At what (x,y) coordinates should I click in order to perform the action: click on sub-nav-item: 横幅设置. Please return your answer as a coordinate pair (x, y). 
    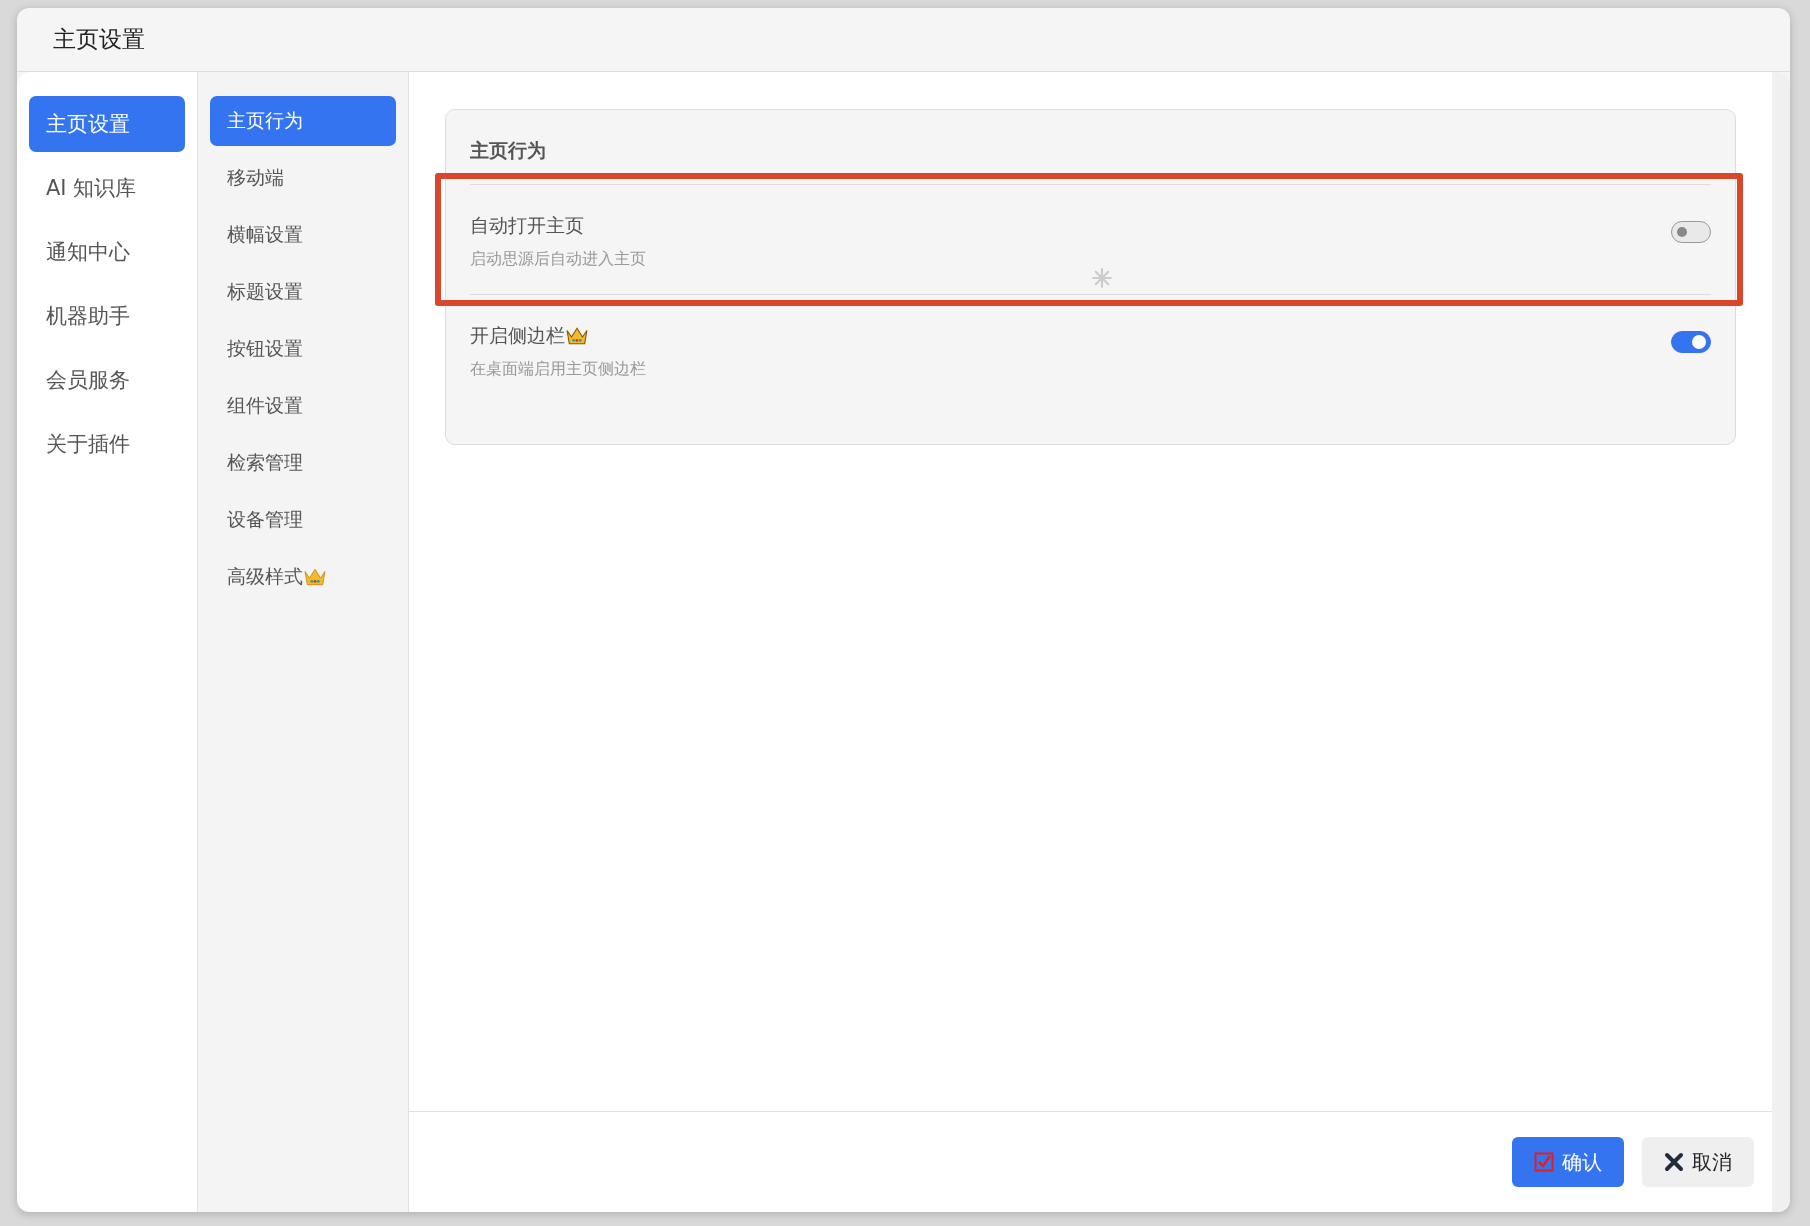
    Looking at the image, I should click on (303, 235).